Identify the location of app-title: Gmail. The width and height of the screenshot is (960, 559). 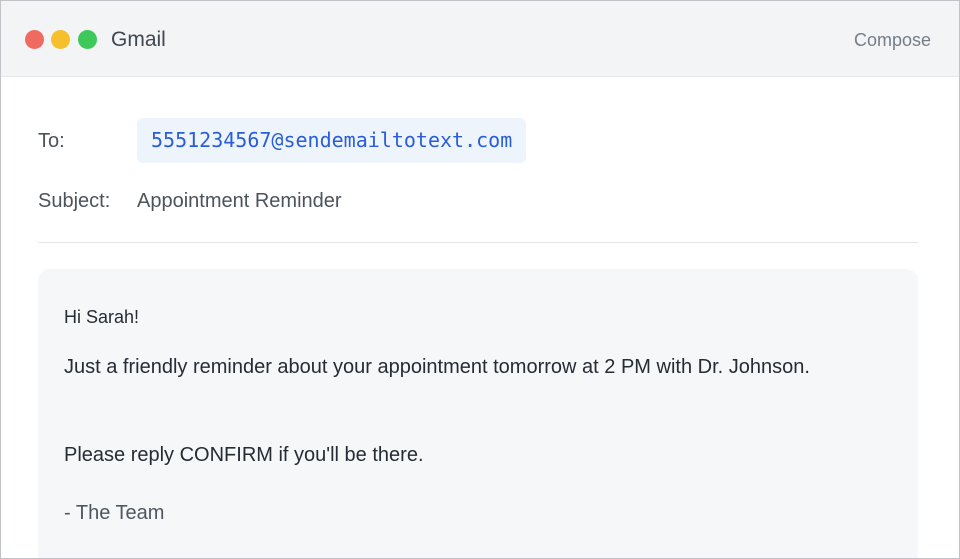
(138, 39).